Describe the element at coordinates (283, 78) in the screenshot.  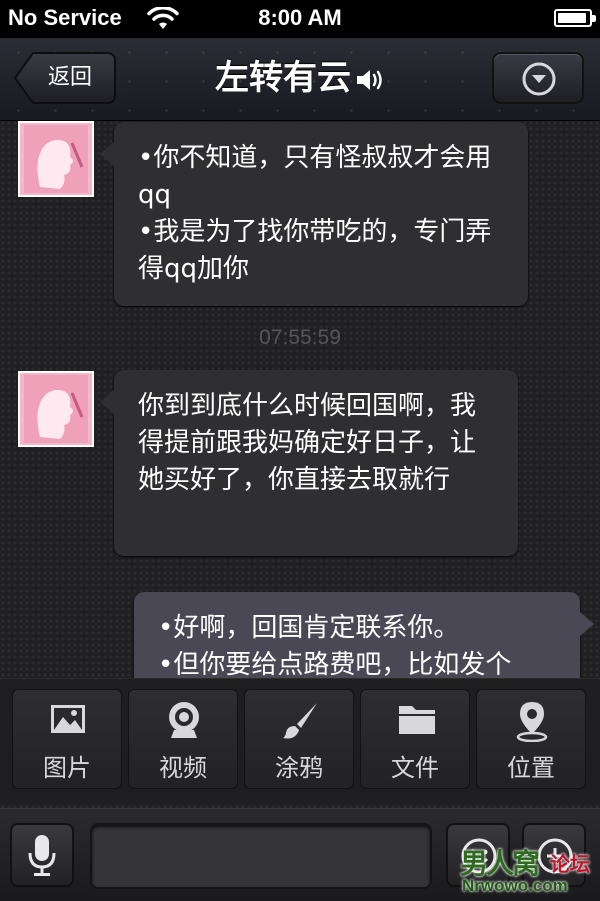
I see `chat-title-text: 左转有云` at that location.